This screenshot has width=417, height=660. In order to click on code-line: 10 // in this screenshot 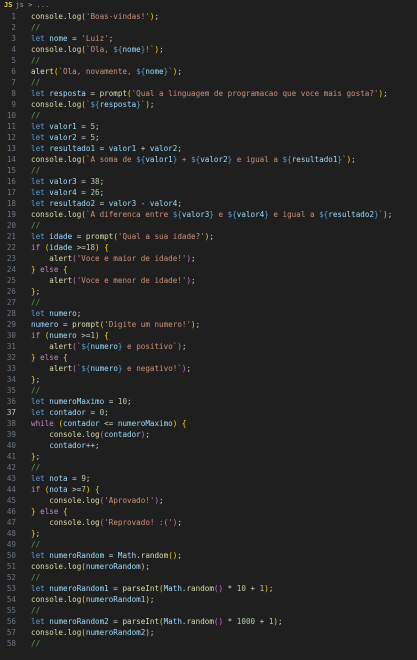, I will do `click(208, 115)`.